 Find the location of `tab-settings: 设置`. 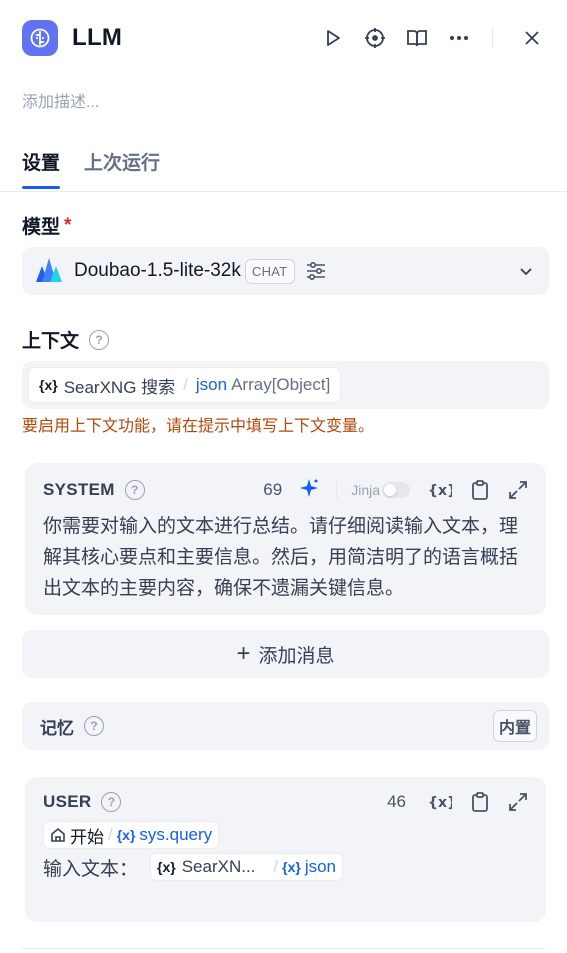

tab-settings: 设置 is located at coordinates (41, 168).